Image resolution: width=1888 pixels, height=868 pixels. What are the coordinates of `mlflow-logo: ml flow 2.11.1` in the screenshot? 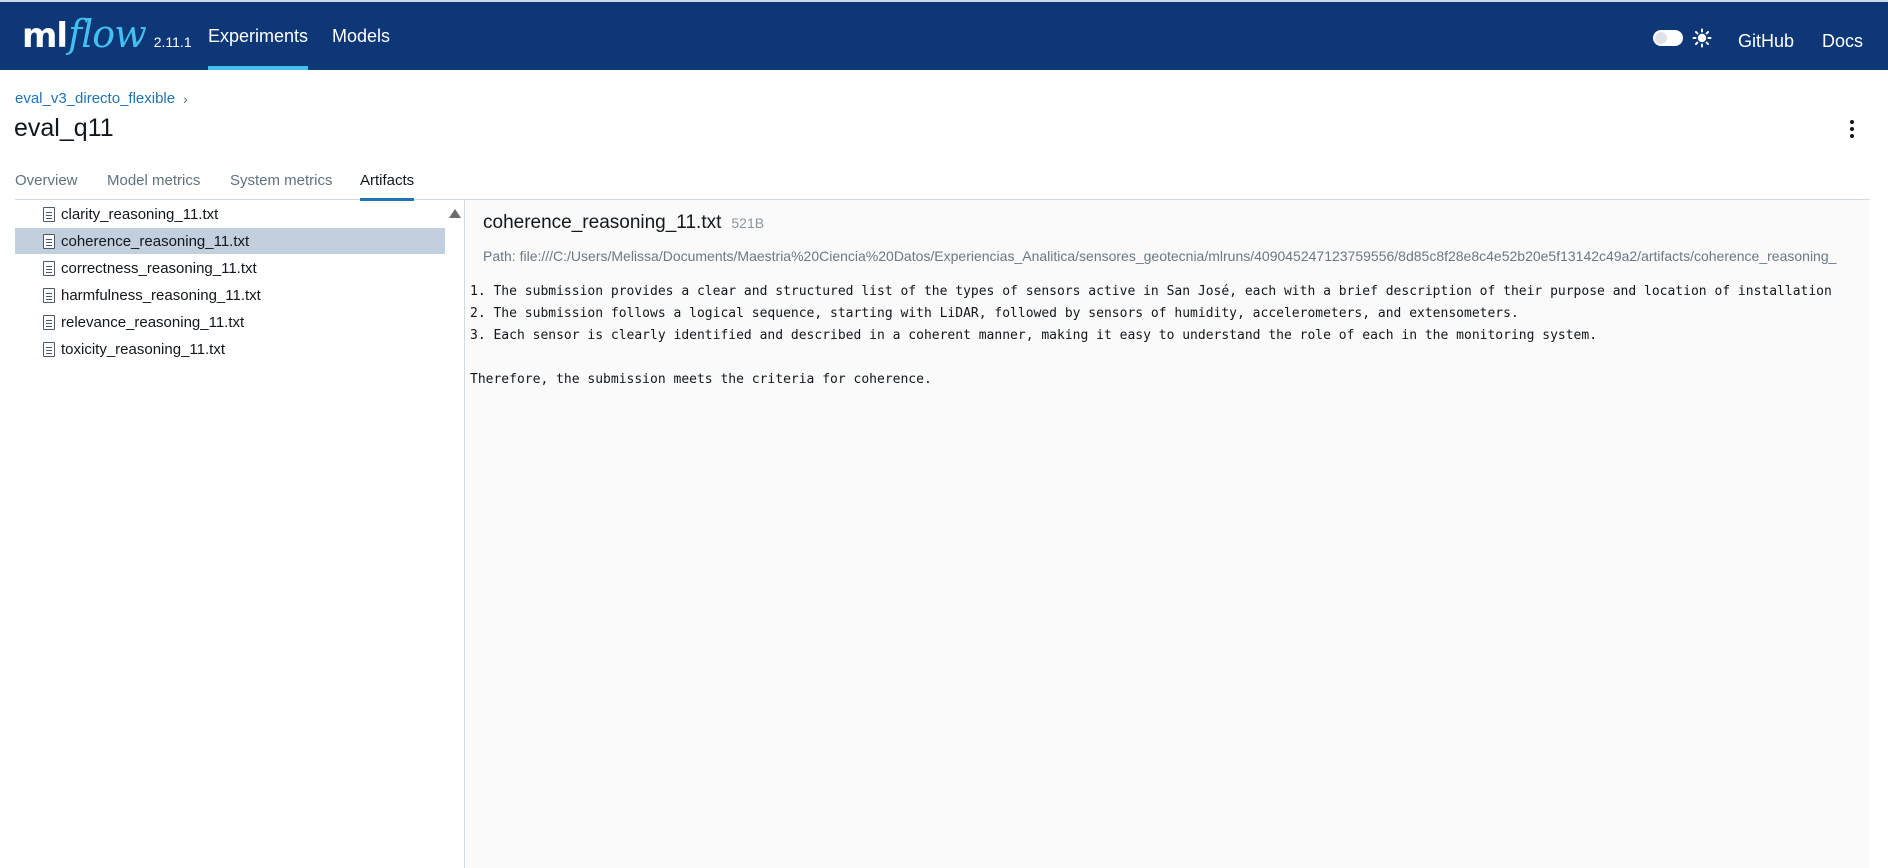 It's located at (107, 37).